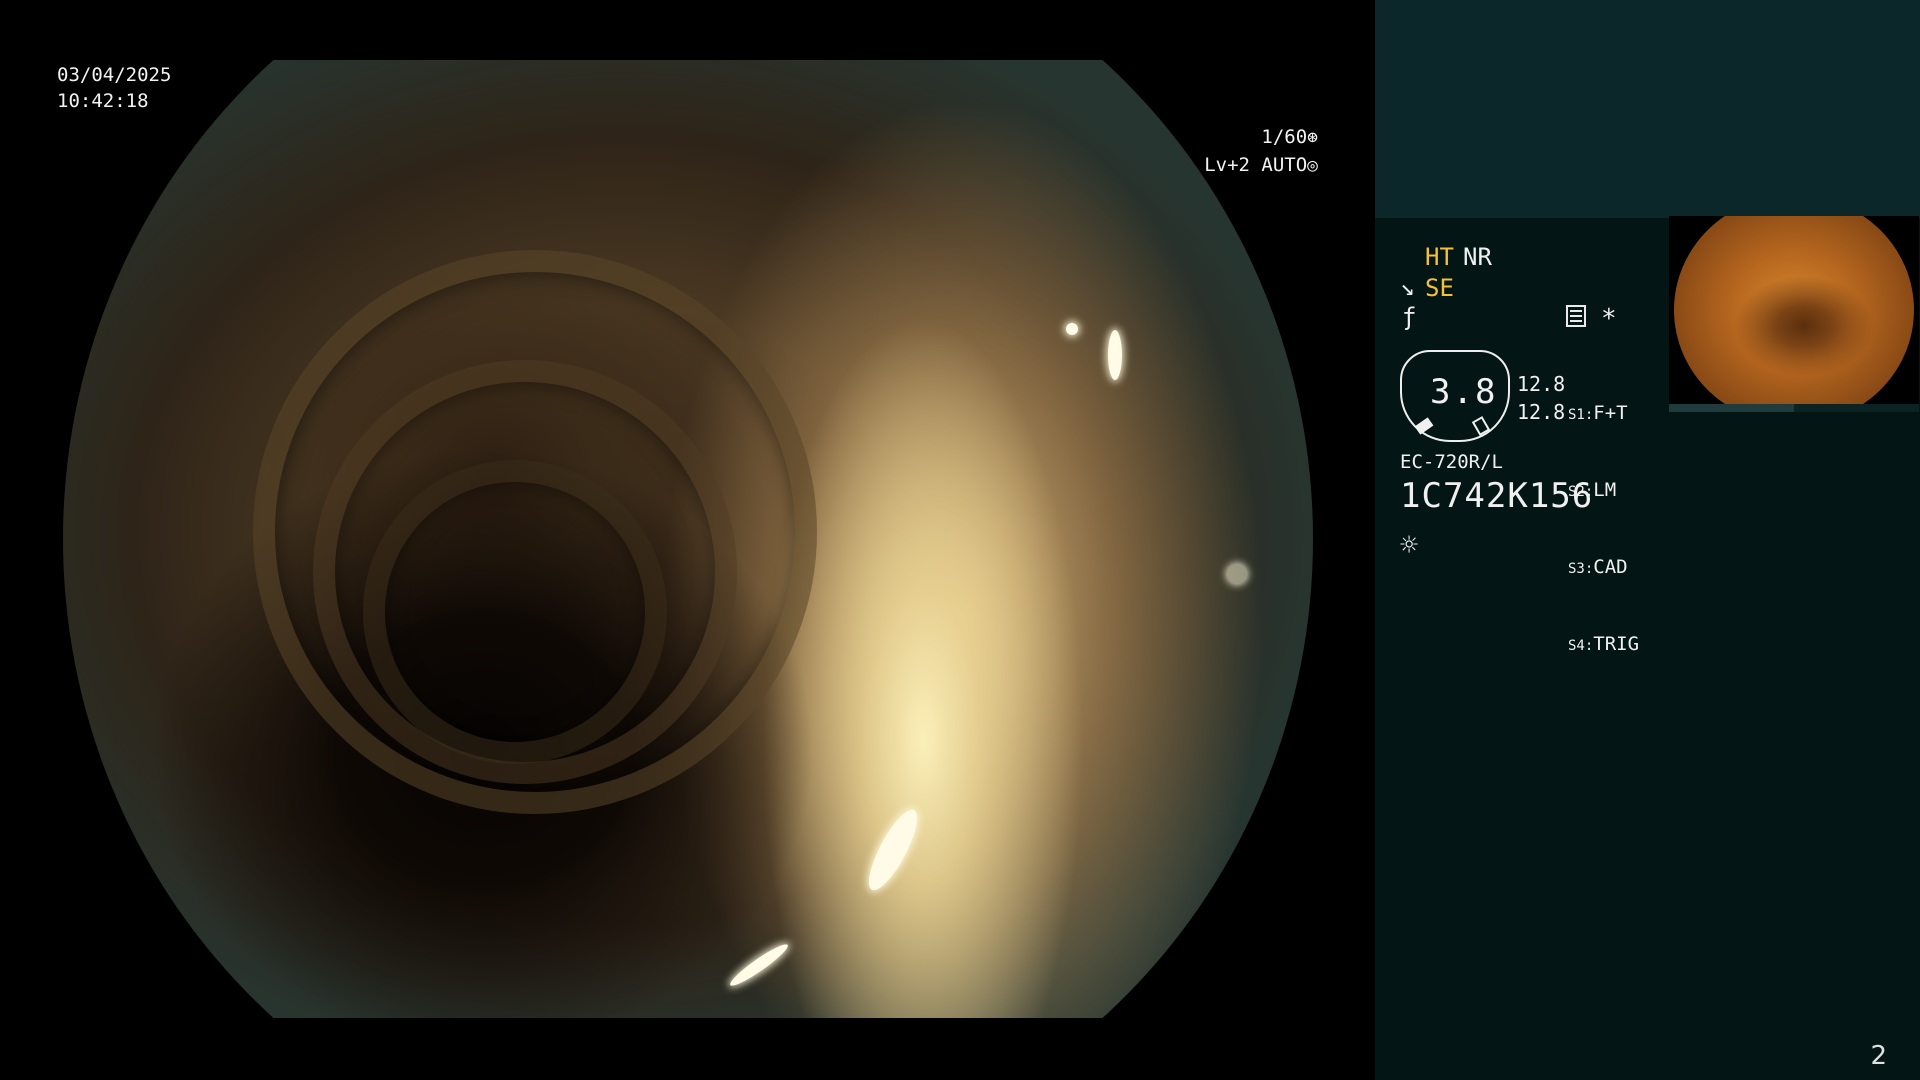  What do you see at coordinates (1878, 1056) in the screenshot?
I see `page-number: 2` at bounding box center [1878, 1056].